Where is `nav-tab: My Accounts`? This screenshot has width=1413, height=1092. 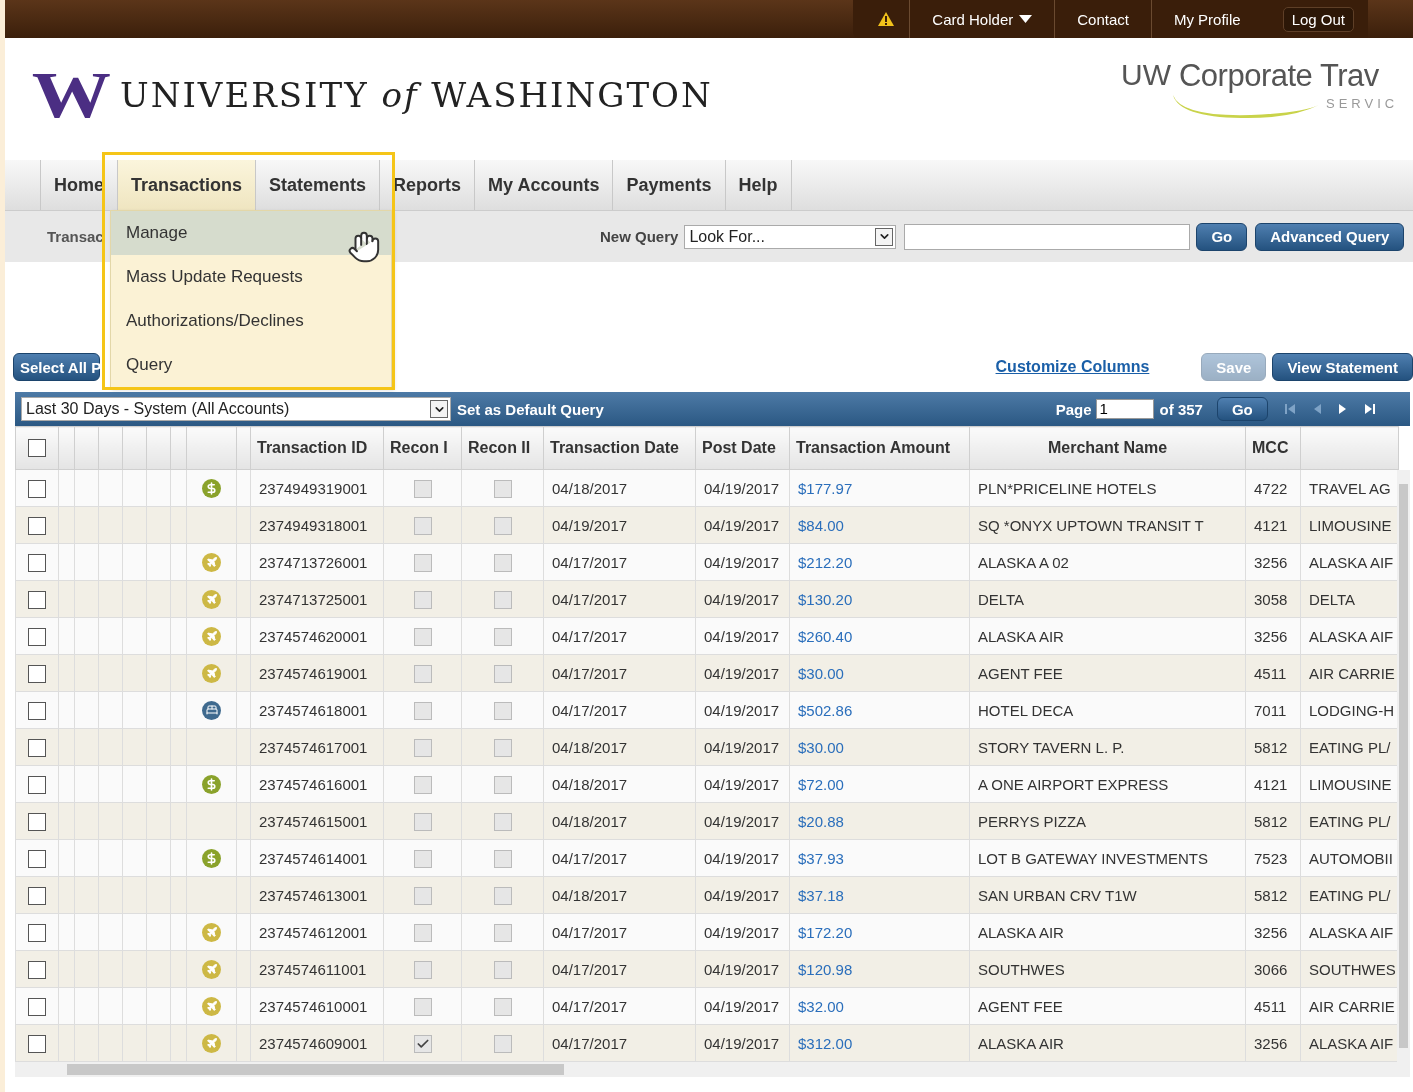 nav-tab: My Accounts is located at coordinates (544, 185).